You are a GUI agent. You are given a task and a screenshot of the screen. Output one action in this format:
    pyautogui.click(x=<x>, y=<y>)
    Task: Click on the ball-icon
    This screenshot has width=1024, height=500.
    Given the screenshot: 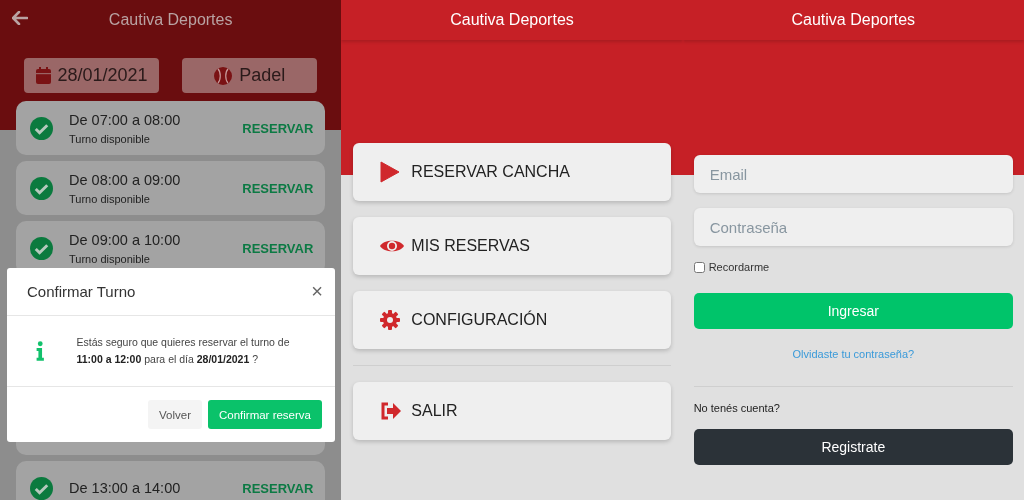 What is the action you would take?
    pyautogui.click(x=223, y=75)
    